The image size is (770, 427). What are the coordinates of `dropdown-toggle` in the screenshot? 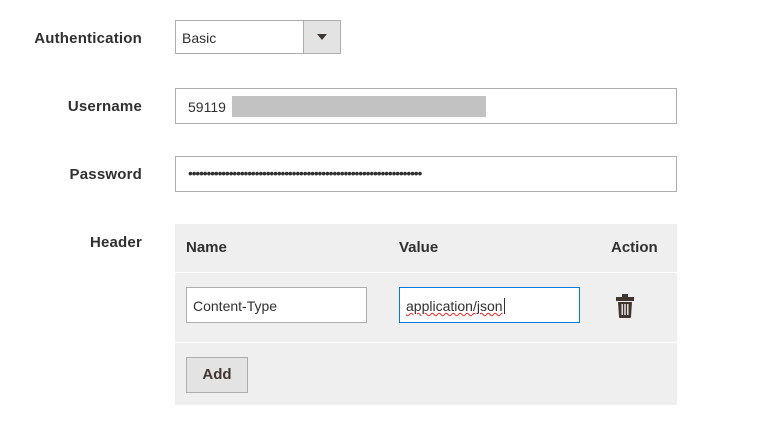 It's located at (321, 37).